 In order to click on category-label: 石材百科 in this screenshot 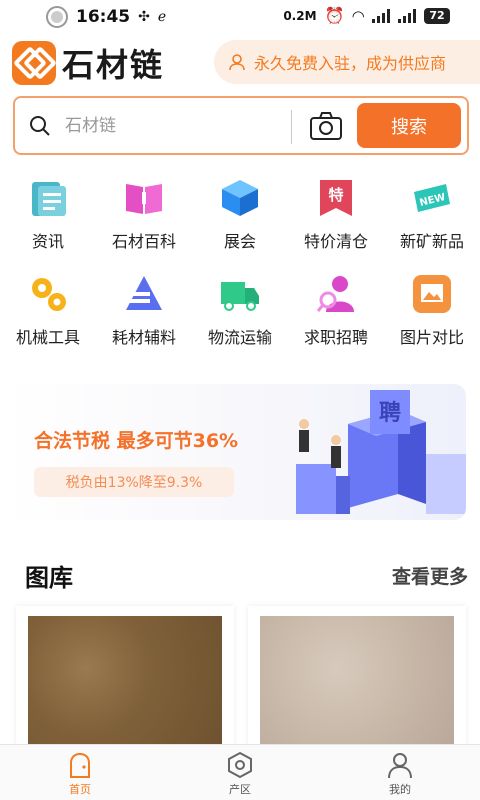, I will do `click(143, 241)`.